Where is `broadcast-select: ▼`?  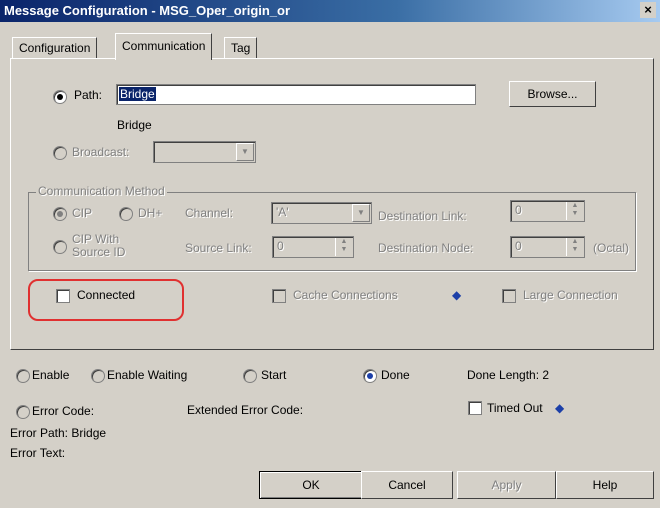
broadcast-select: ▼ is located at coordinates (204, 152).